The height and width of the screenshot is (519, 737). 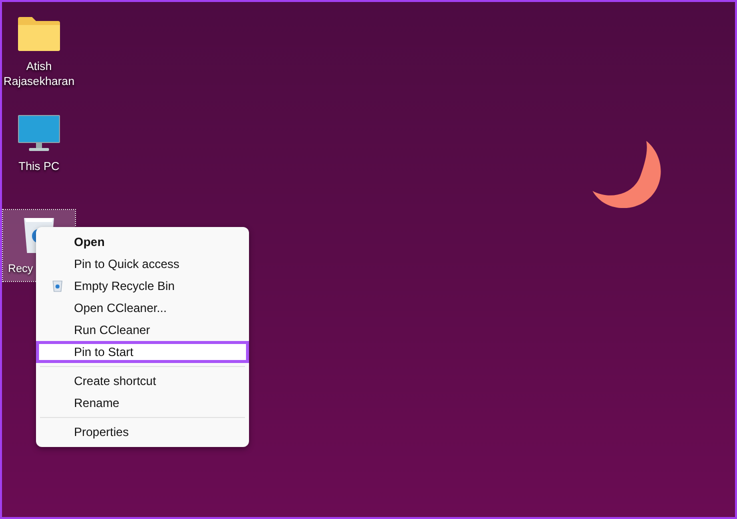 I want to click on menu-item: Pin to Start, so click(x=142, y=352).